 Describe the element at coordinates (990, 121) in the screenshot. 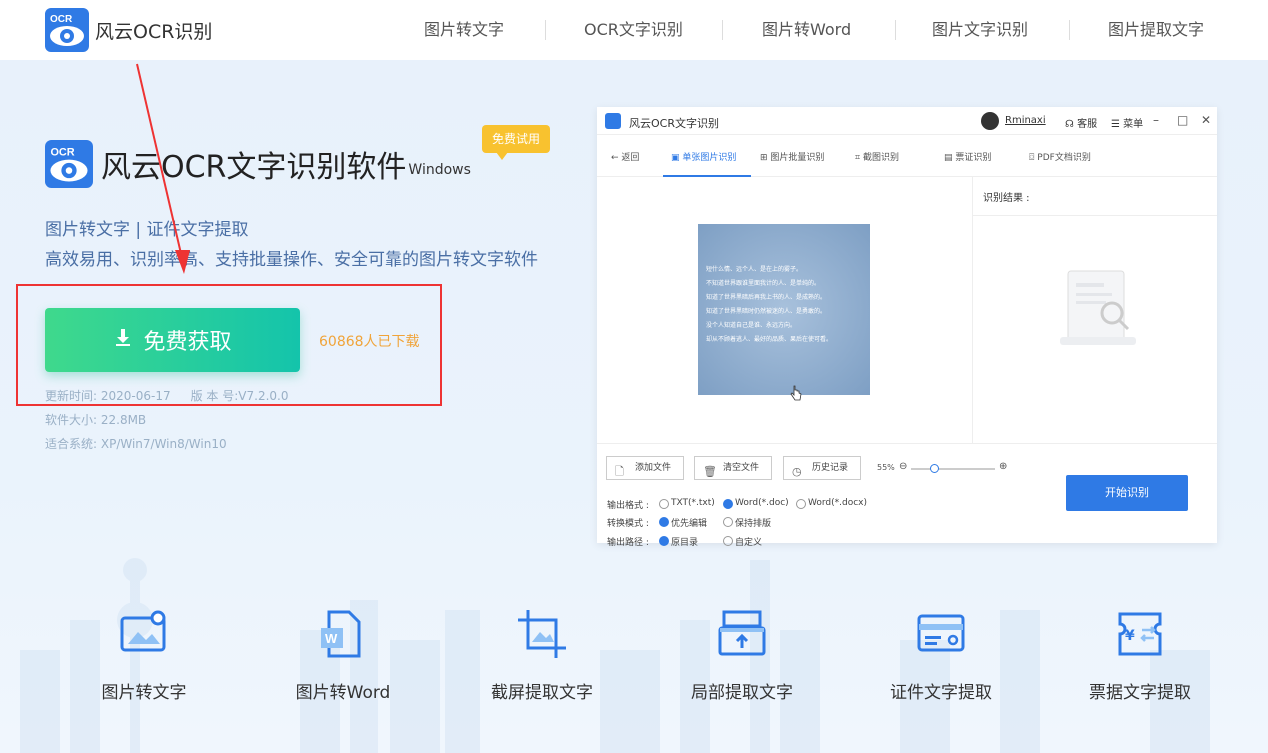

I see `avatar` at that location.